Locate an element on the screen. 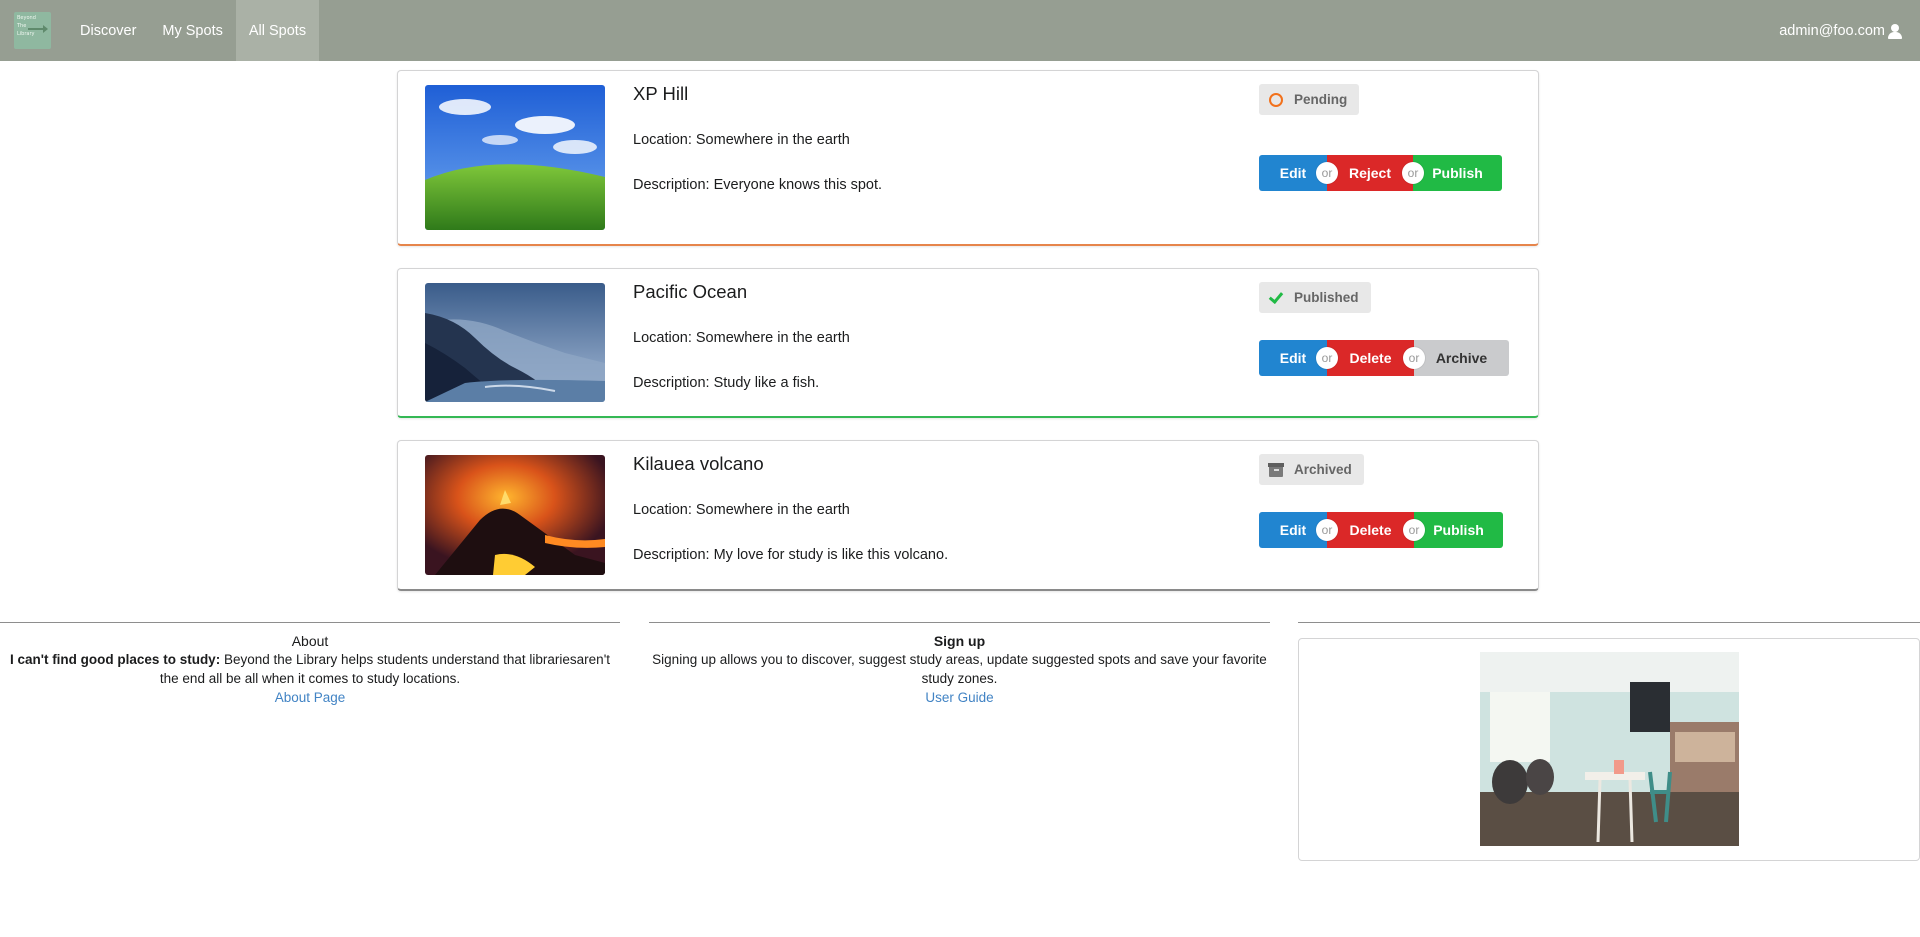 The image size is (1920, 937). spot-description: Description: Everyone knows this spot. is located at coordinates (758, 185).